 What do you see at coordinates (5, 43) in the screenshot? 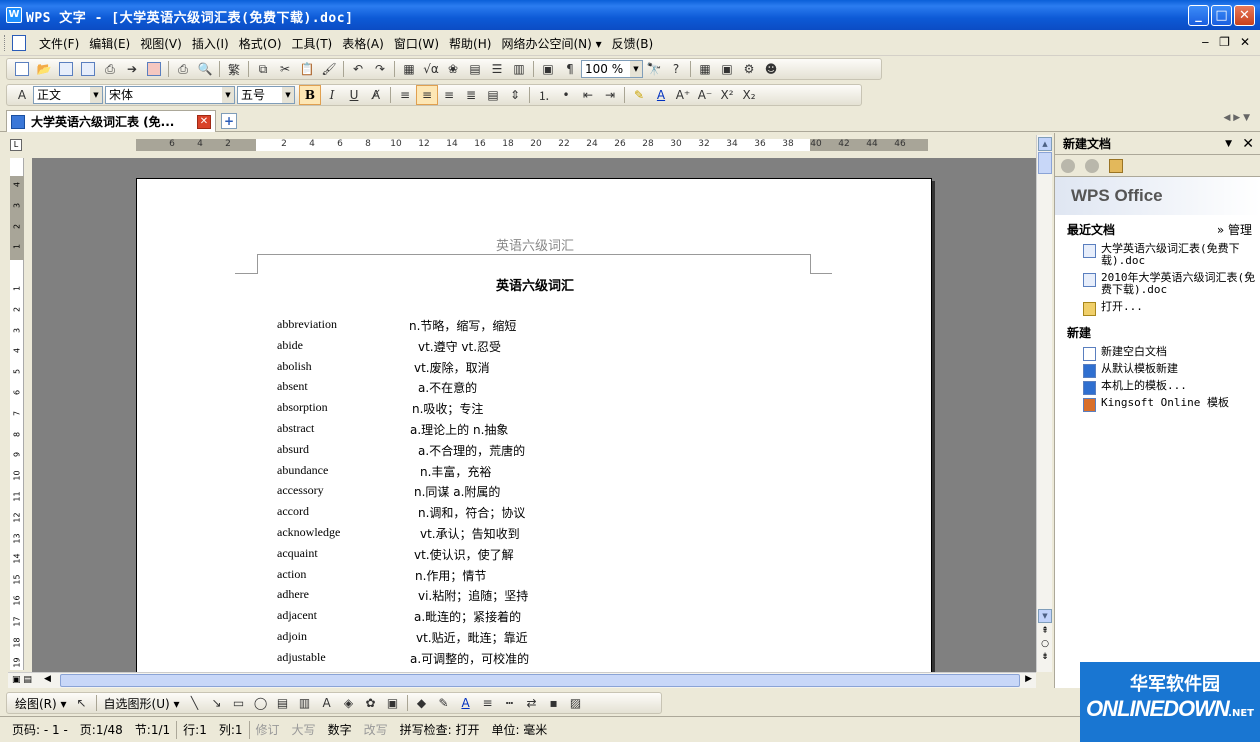
I see `menu-grip` at bounding box center [5, 43].